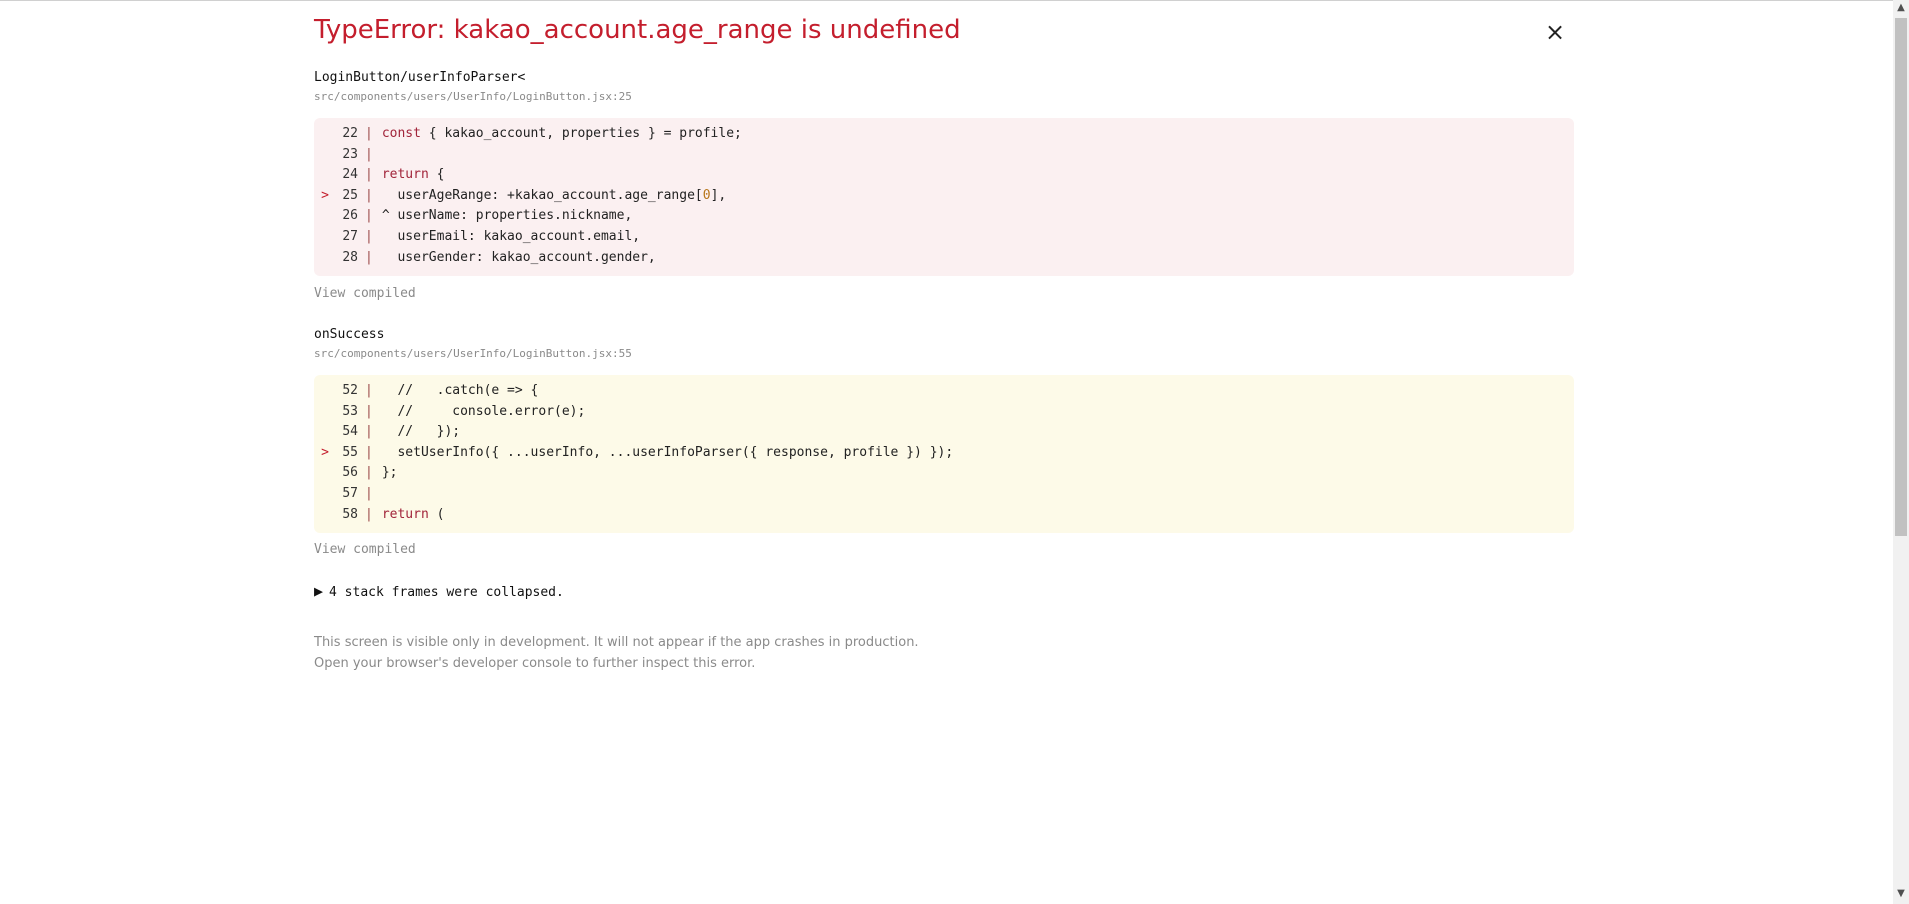 The width and height of the screenshot is (1909, 904). What do you see at coordinates (446, 592) in the screenshot?
I see `collapsed-frames-label: 4 stack frames were collapsed.` at bounding box center [446, 592].